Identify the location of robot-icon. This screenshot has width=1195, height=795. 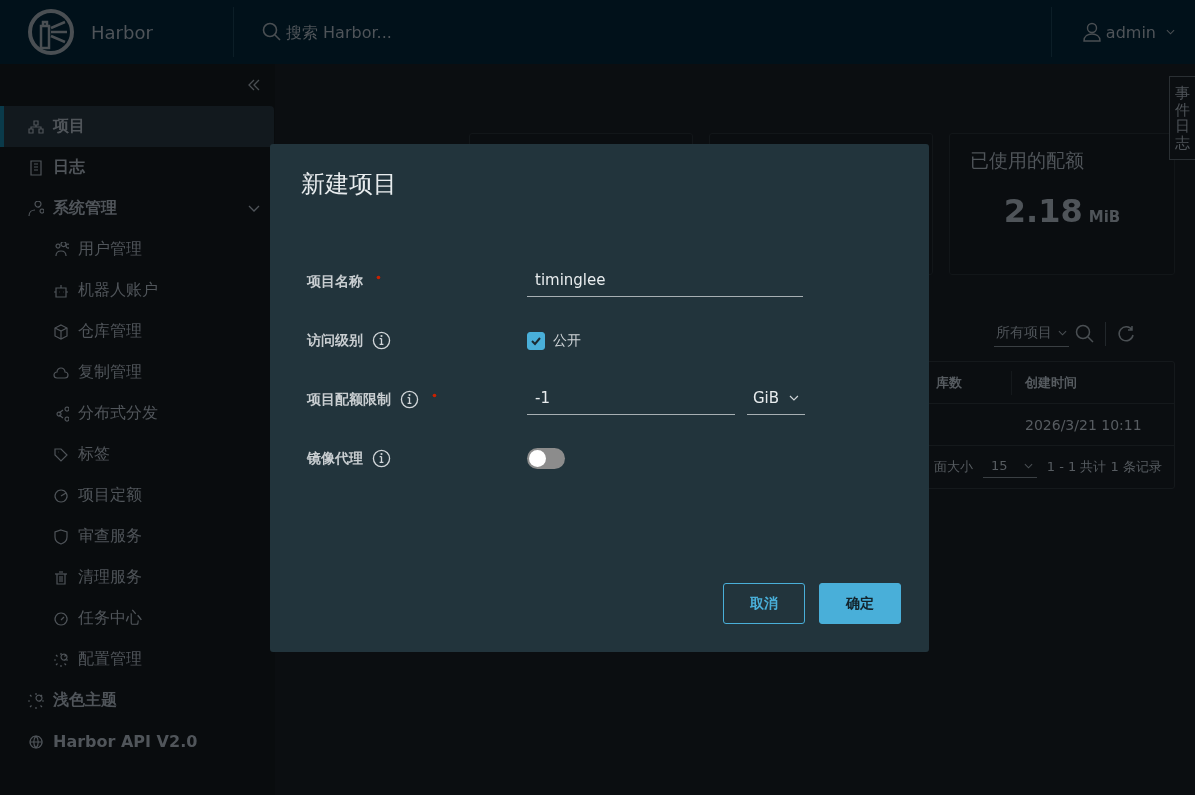
(61, 290).